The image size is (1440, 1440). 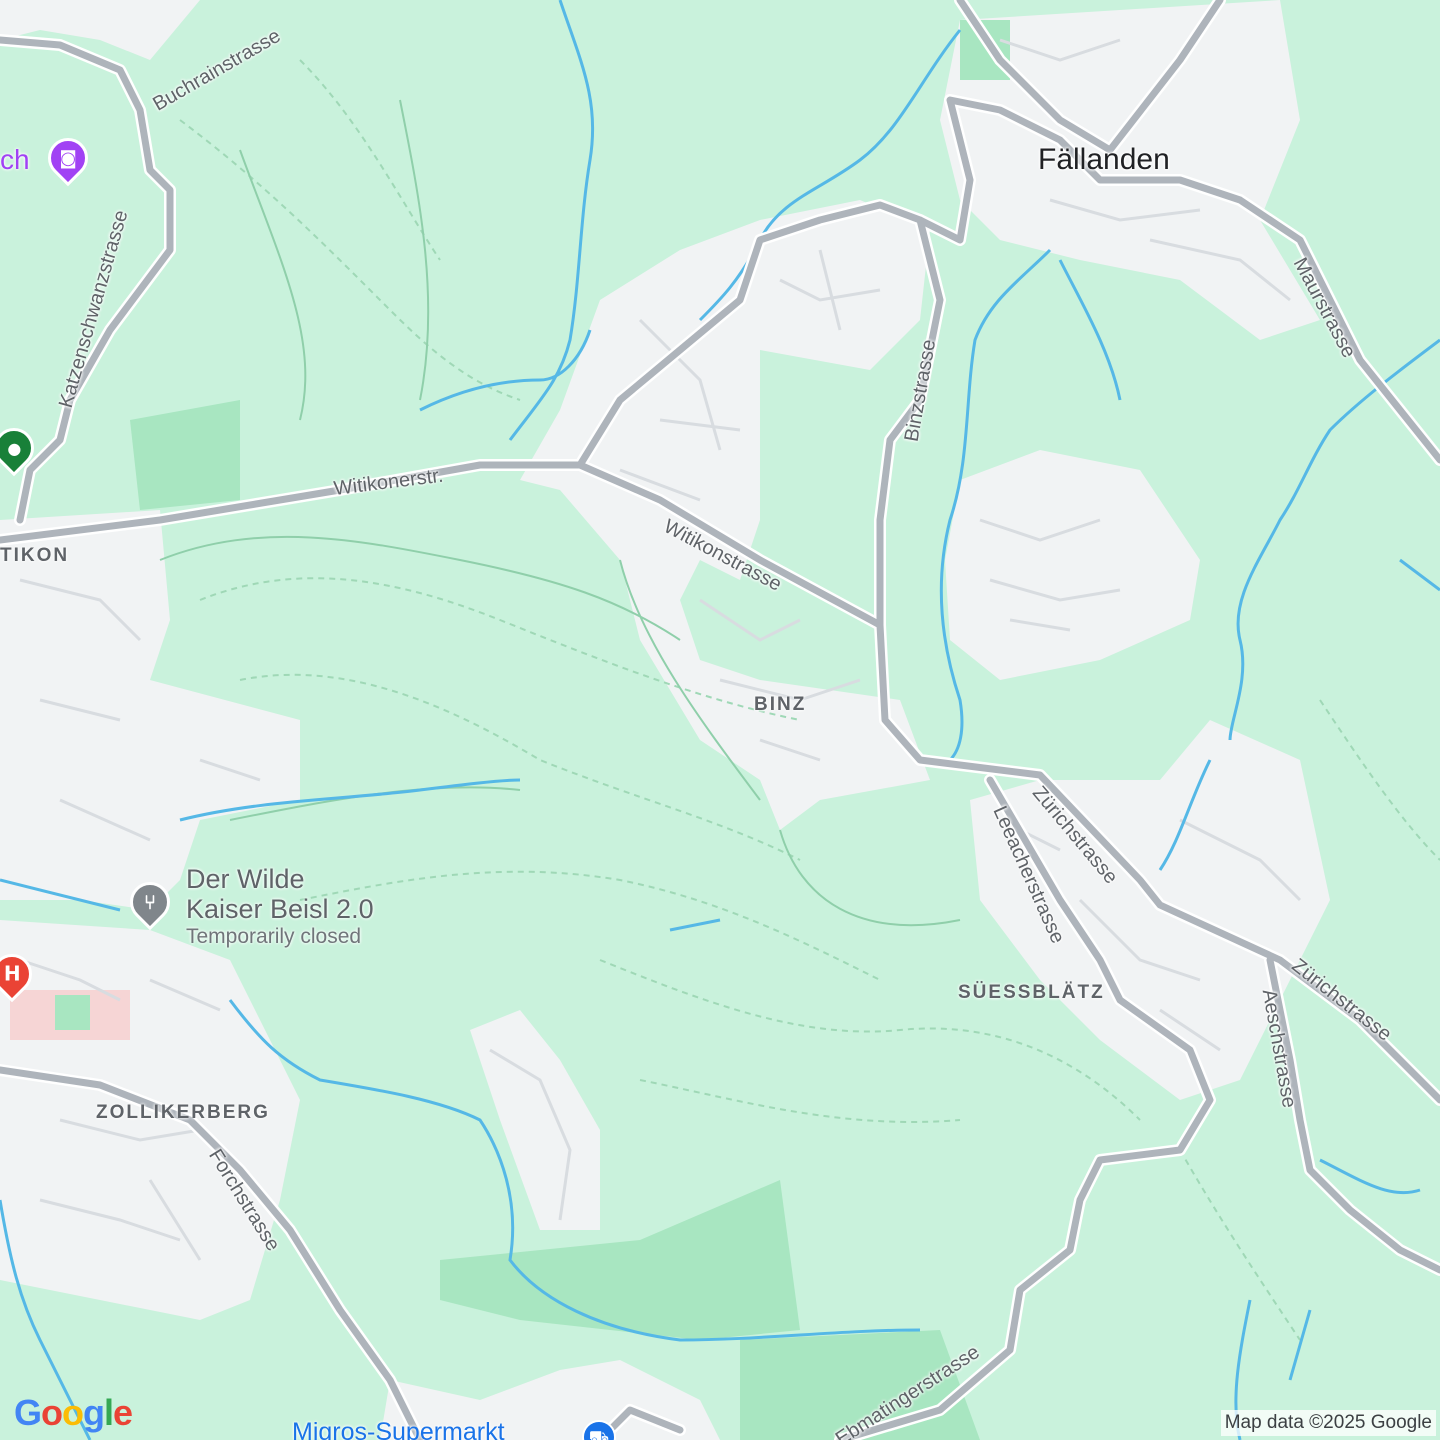 I want to click on district-label-binz: BINZ, so click(x=780, y=704).